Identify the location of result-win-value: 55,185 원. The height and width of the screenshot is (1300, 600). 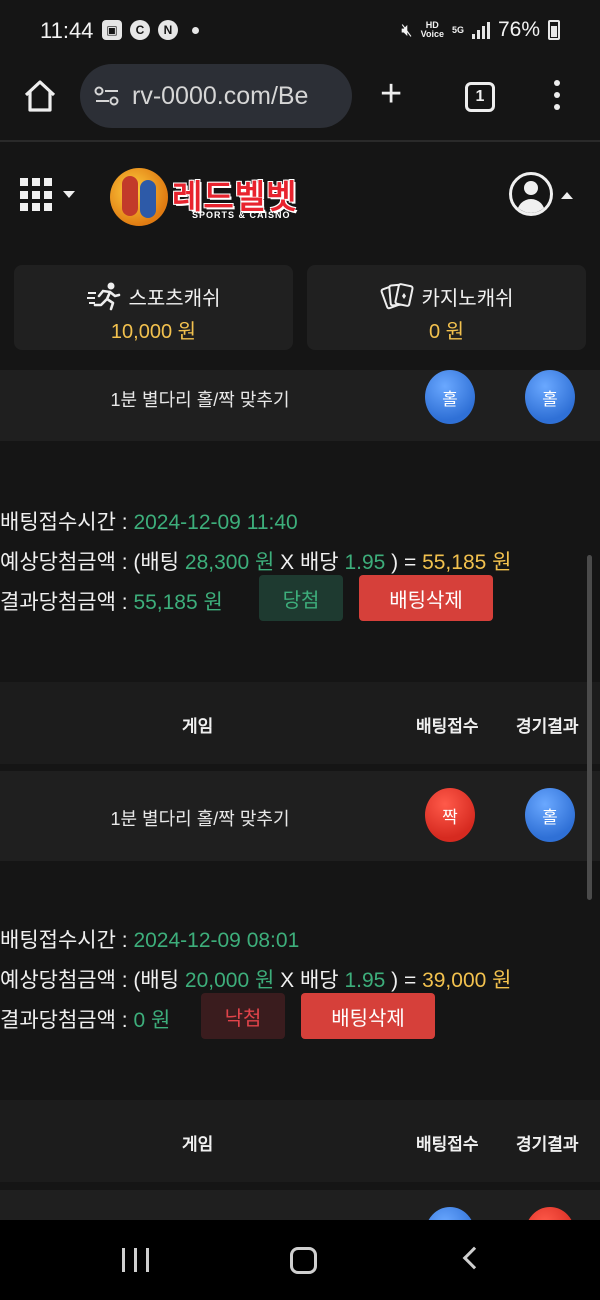
(178, 602).